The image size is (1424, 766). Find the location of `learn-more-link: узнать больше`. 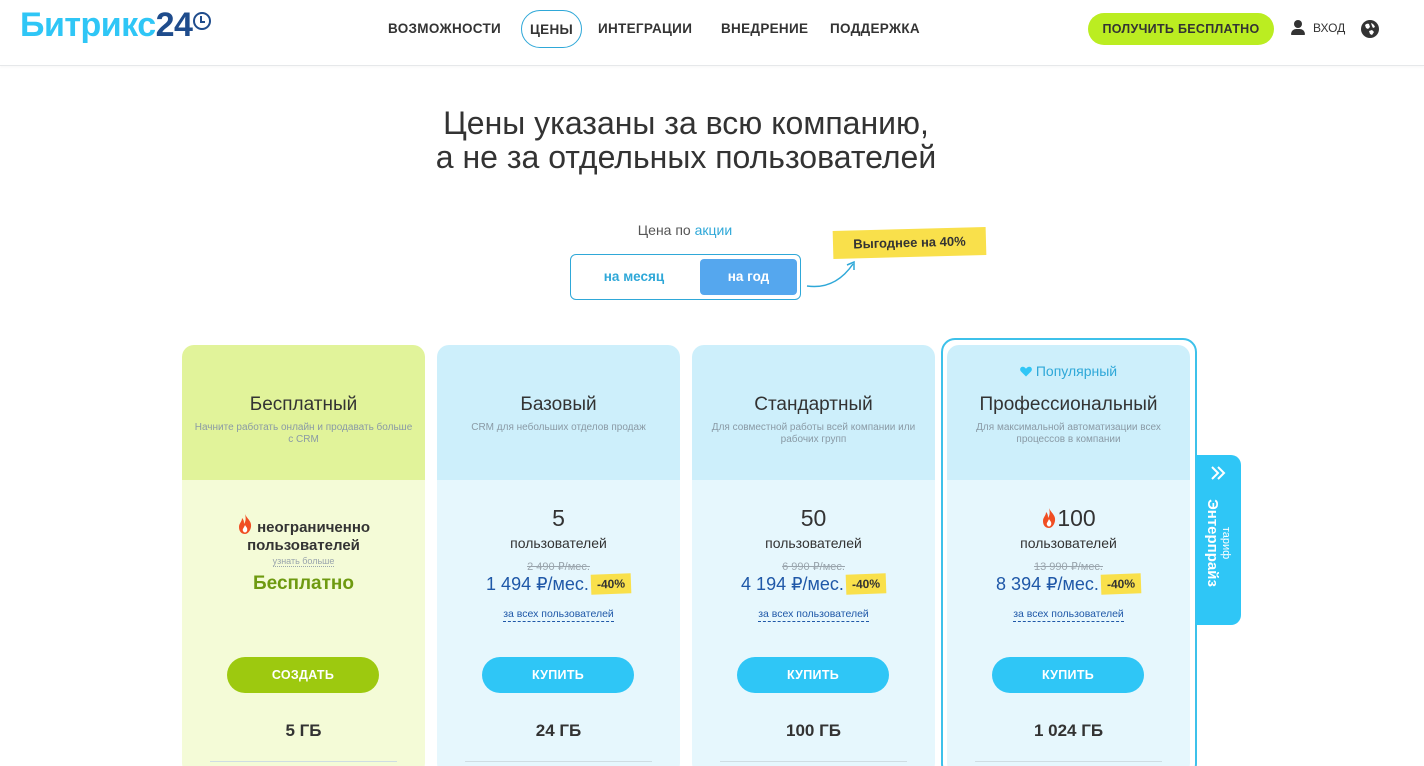

learn-more-link: узнать больше is located at coordinates (303, 561).